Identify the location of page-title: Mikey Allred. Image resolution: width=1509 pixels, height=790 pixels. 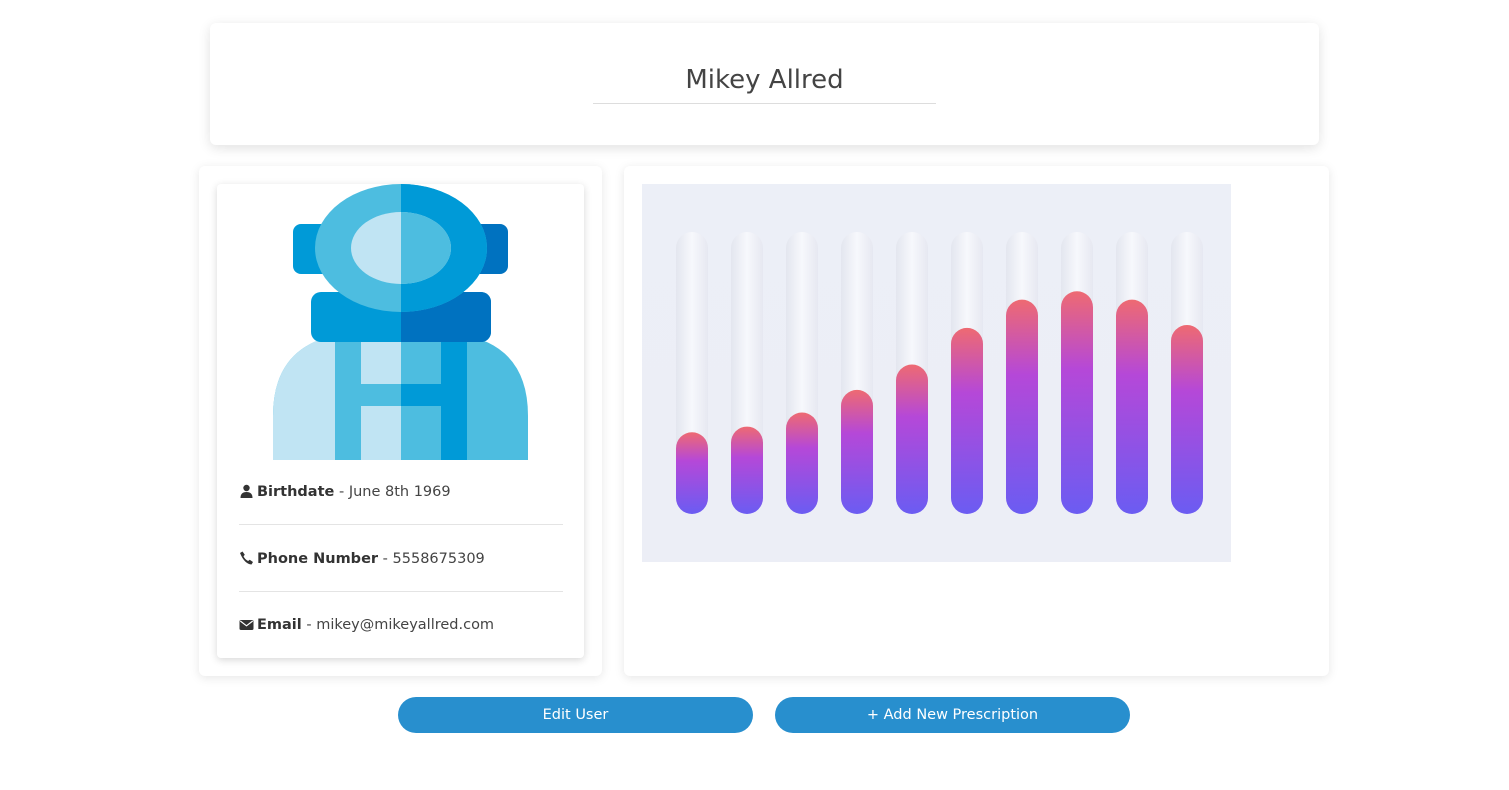
(764, 80).